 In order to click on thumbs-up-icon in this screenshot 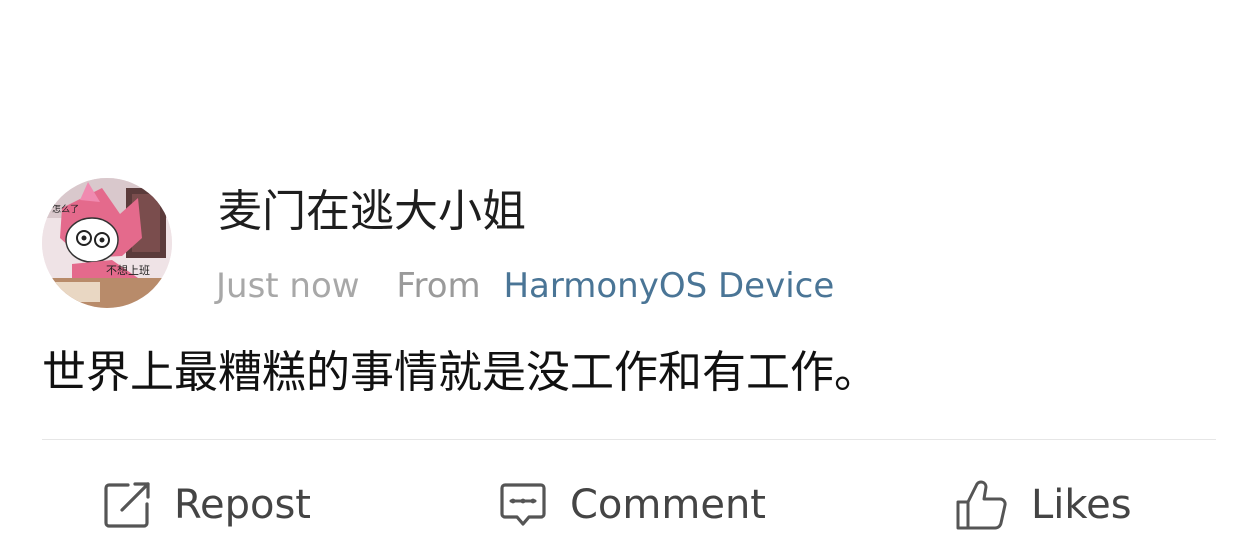, I will do `click(982, 505)`.